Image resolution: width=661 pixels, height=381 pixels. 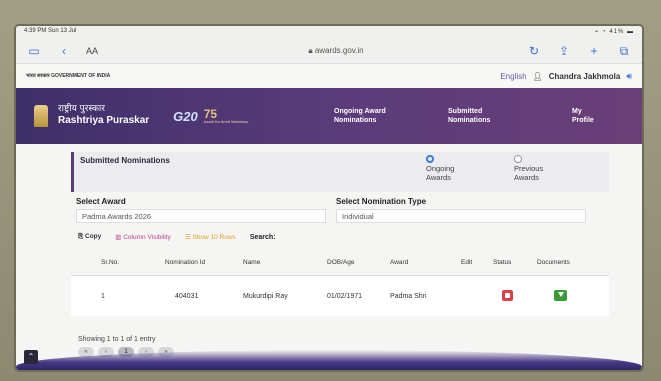 What do you see at coordinates (465, 111) in the screenshot?
I see `nav-submitted-line1: Submitted` at bounding box center [465, 111].